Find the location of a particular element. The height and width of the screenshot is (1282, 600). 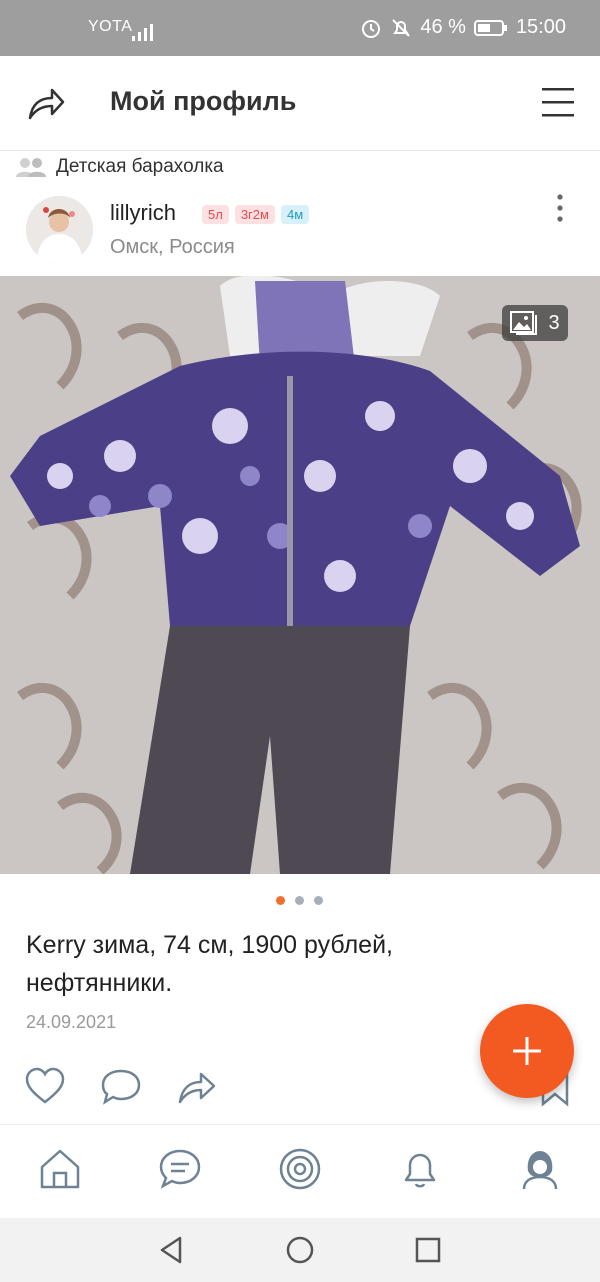

notifications-icon is located at coordinates (420, 1169).